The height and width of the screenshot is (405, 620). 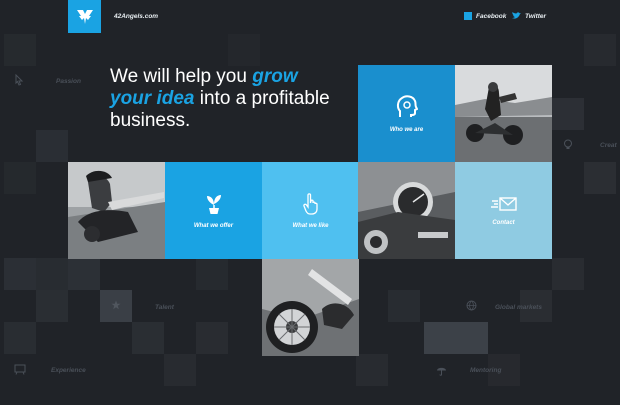 I want to click on plant-icon, so click(x=213, y=204).